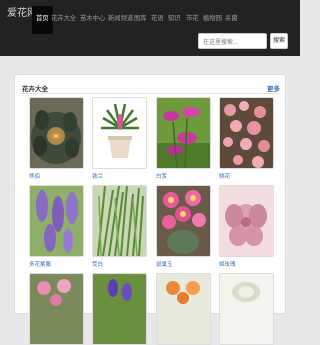 Image resolution: width=320 pixels, height=345 pixels. What do you see at coordinates (119, 176) in the screenshot?
I see `flower-name: 铁兰` at bounding box center [119, 176].